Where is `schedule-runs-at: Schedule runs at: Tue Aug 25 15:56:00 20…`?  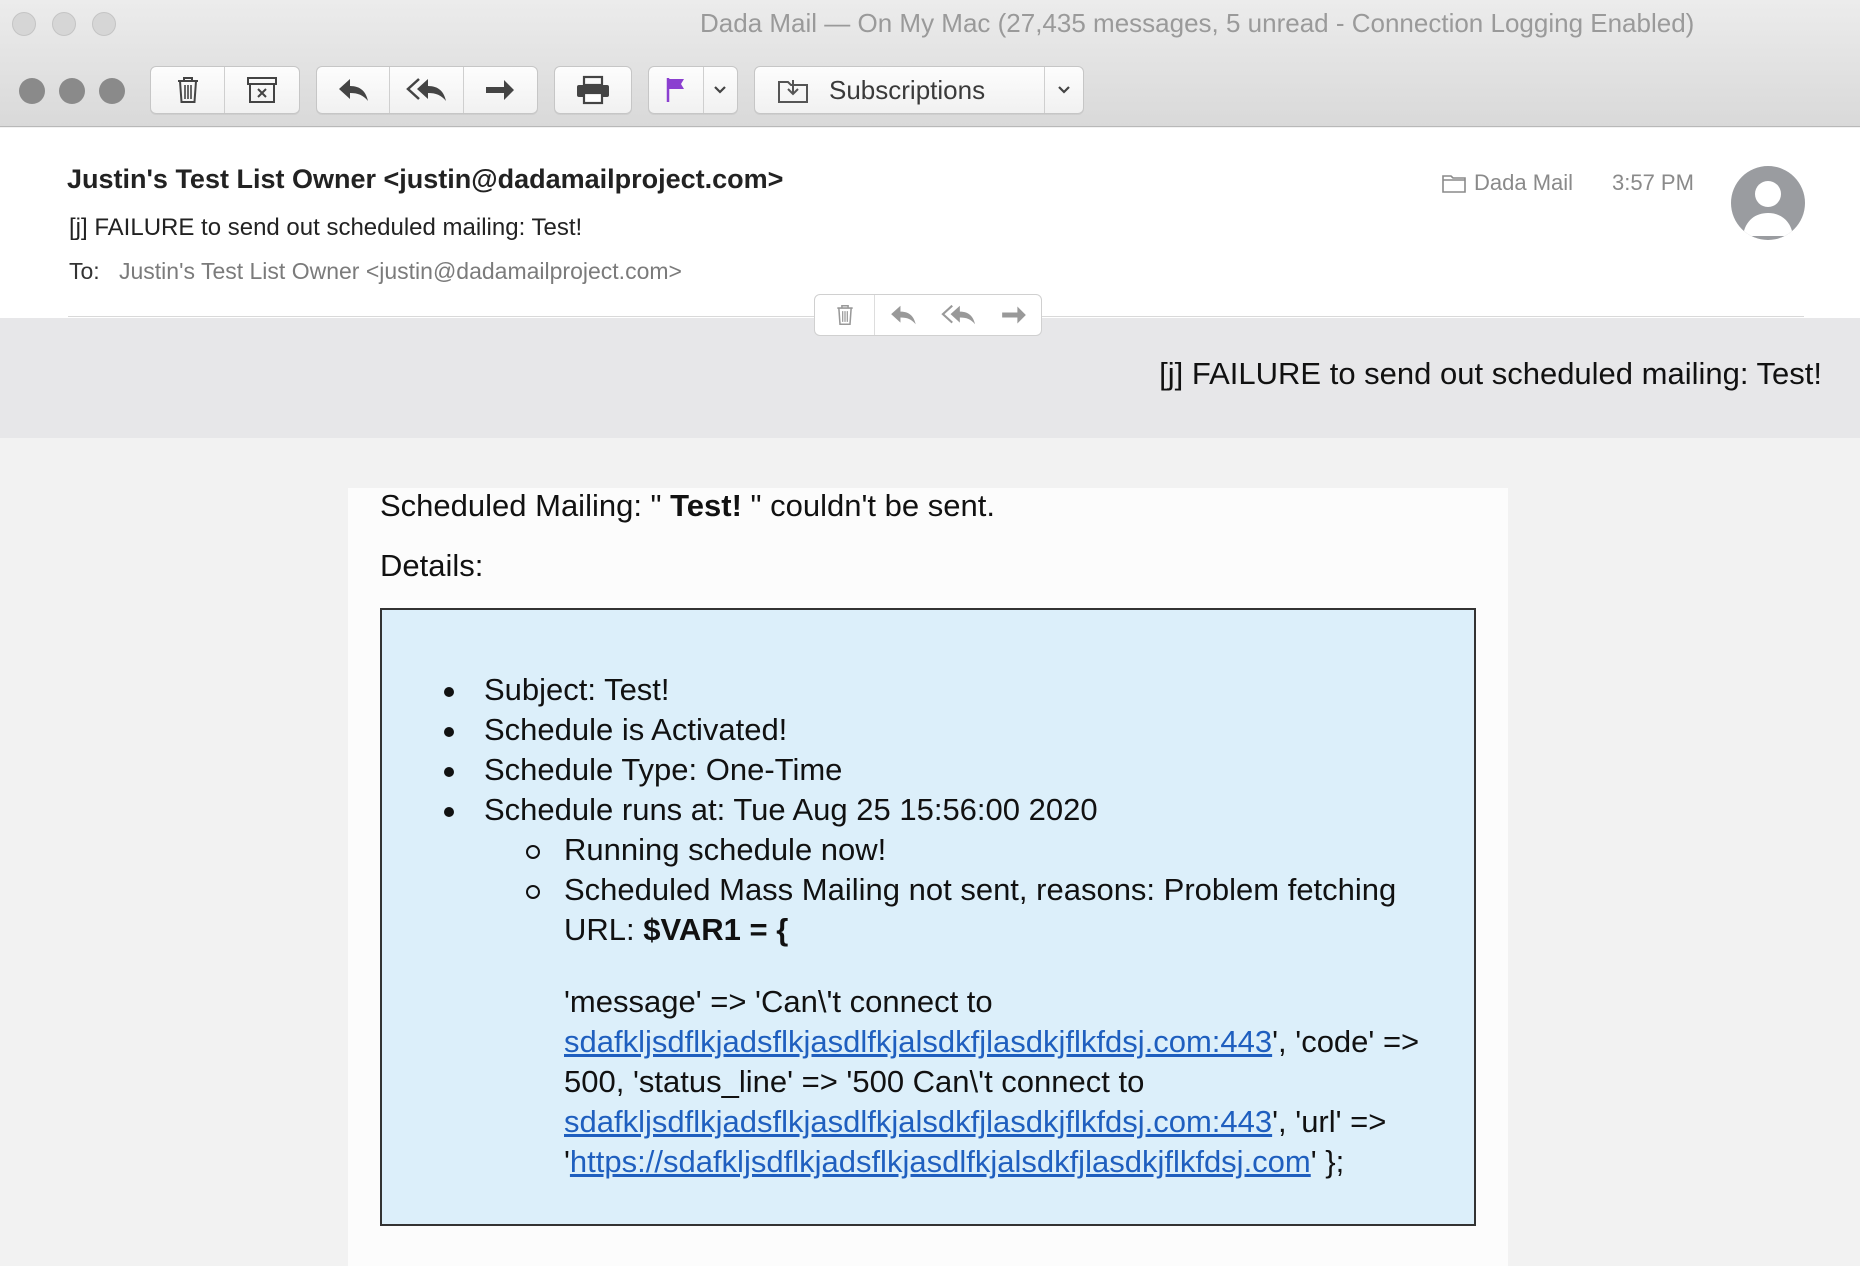
schedule-runs-at: Schedule runs at: Tue Aug 25 15:56:00 20… is located at coordinates (791, 809).